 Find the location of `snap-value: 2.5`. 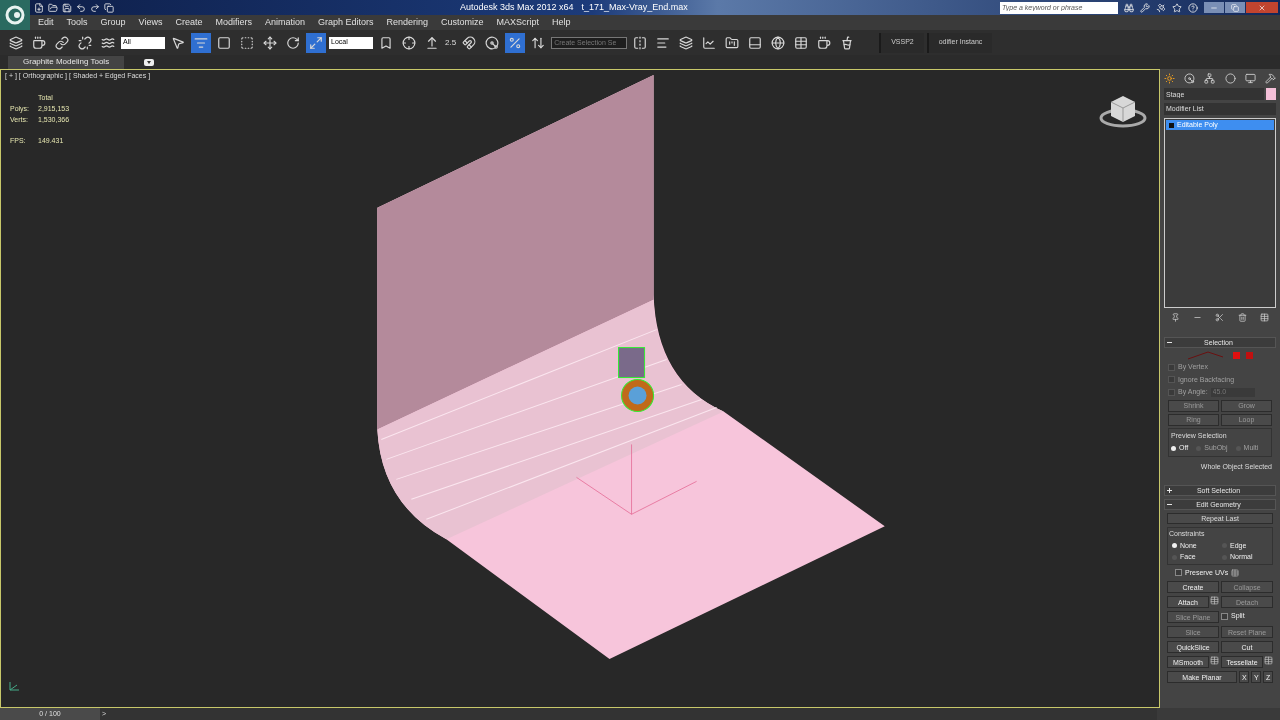

snap-value: 2.5 is located at coordinates (451, 42).